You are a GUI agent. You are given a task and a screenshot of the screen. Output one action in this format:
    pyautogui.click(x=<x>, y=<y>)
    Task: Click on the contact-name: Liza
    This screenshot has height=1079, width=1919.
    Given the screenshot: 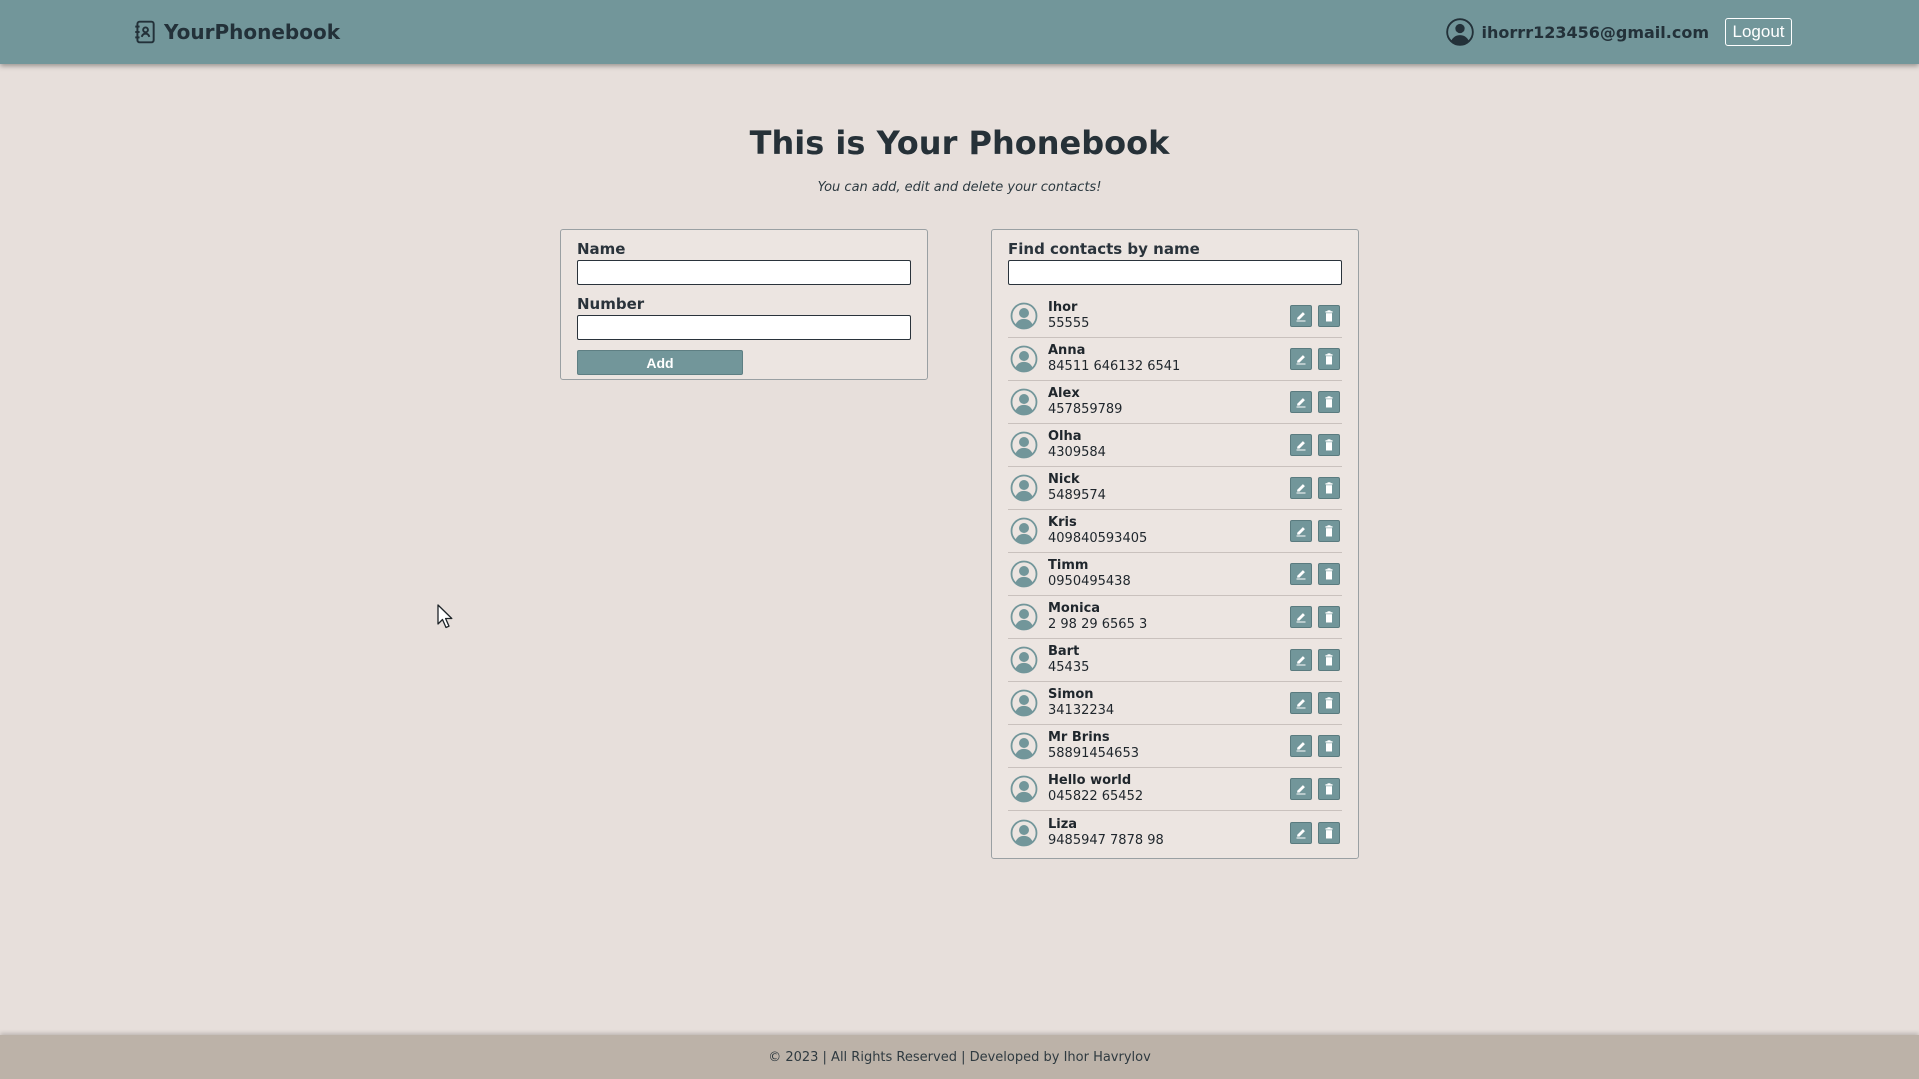 What is the action you would take?
    pyautogui.click(x=1063, y=824)
    